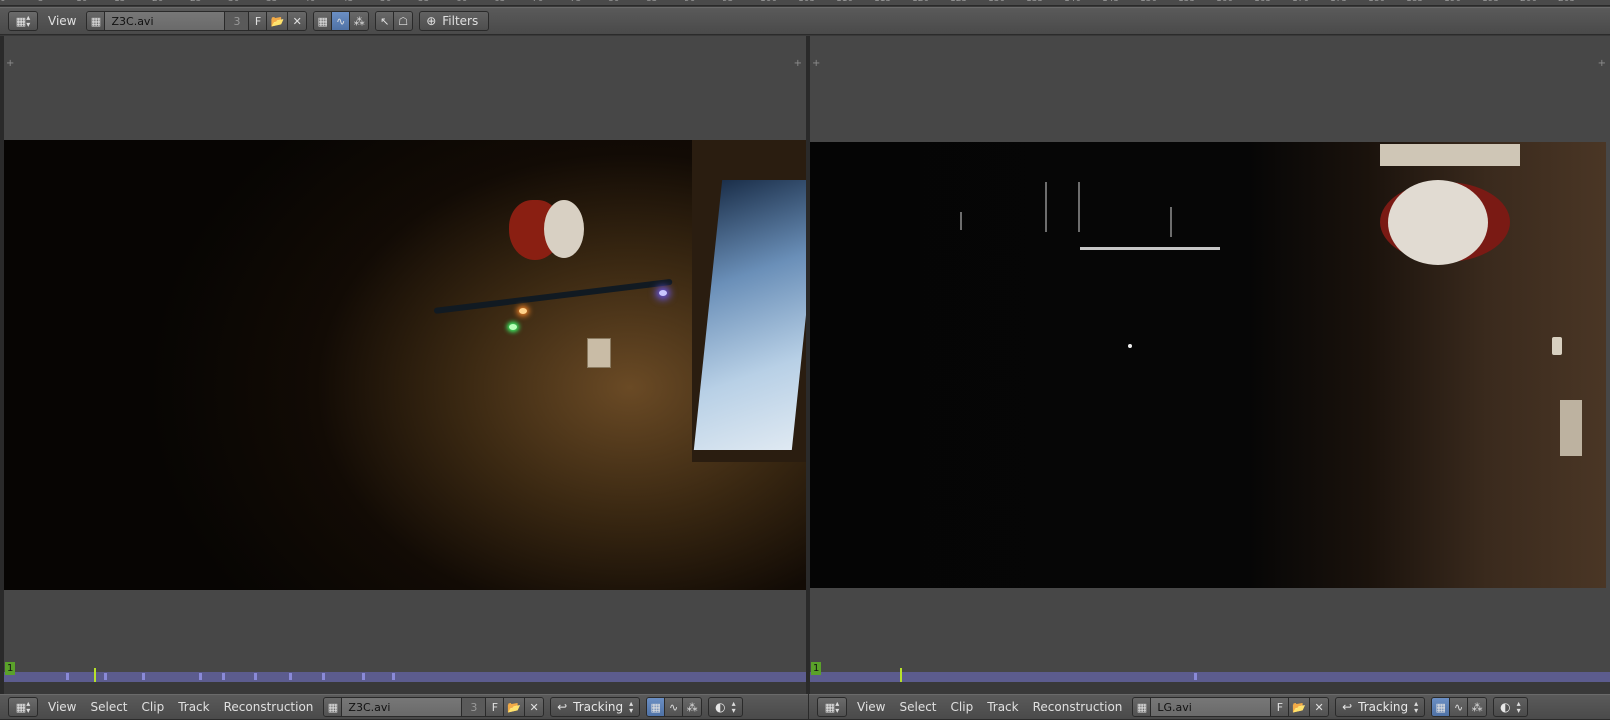 The image size is (1610, 720). What do you see at coordinates (1130, 346) in the screenshot?
I see `tracking-point` at bounding box center [1130, 346].